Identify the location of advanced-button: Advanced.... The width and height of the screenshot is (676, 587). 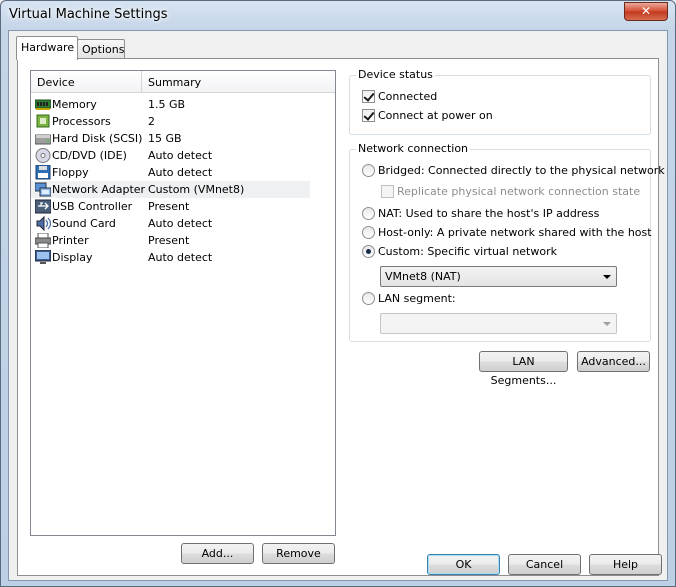
(613, 361).